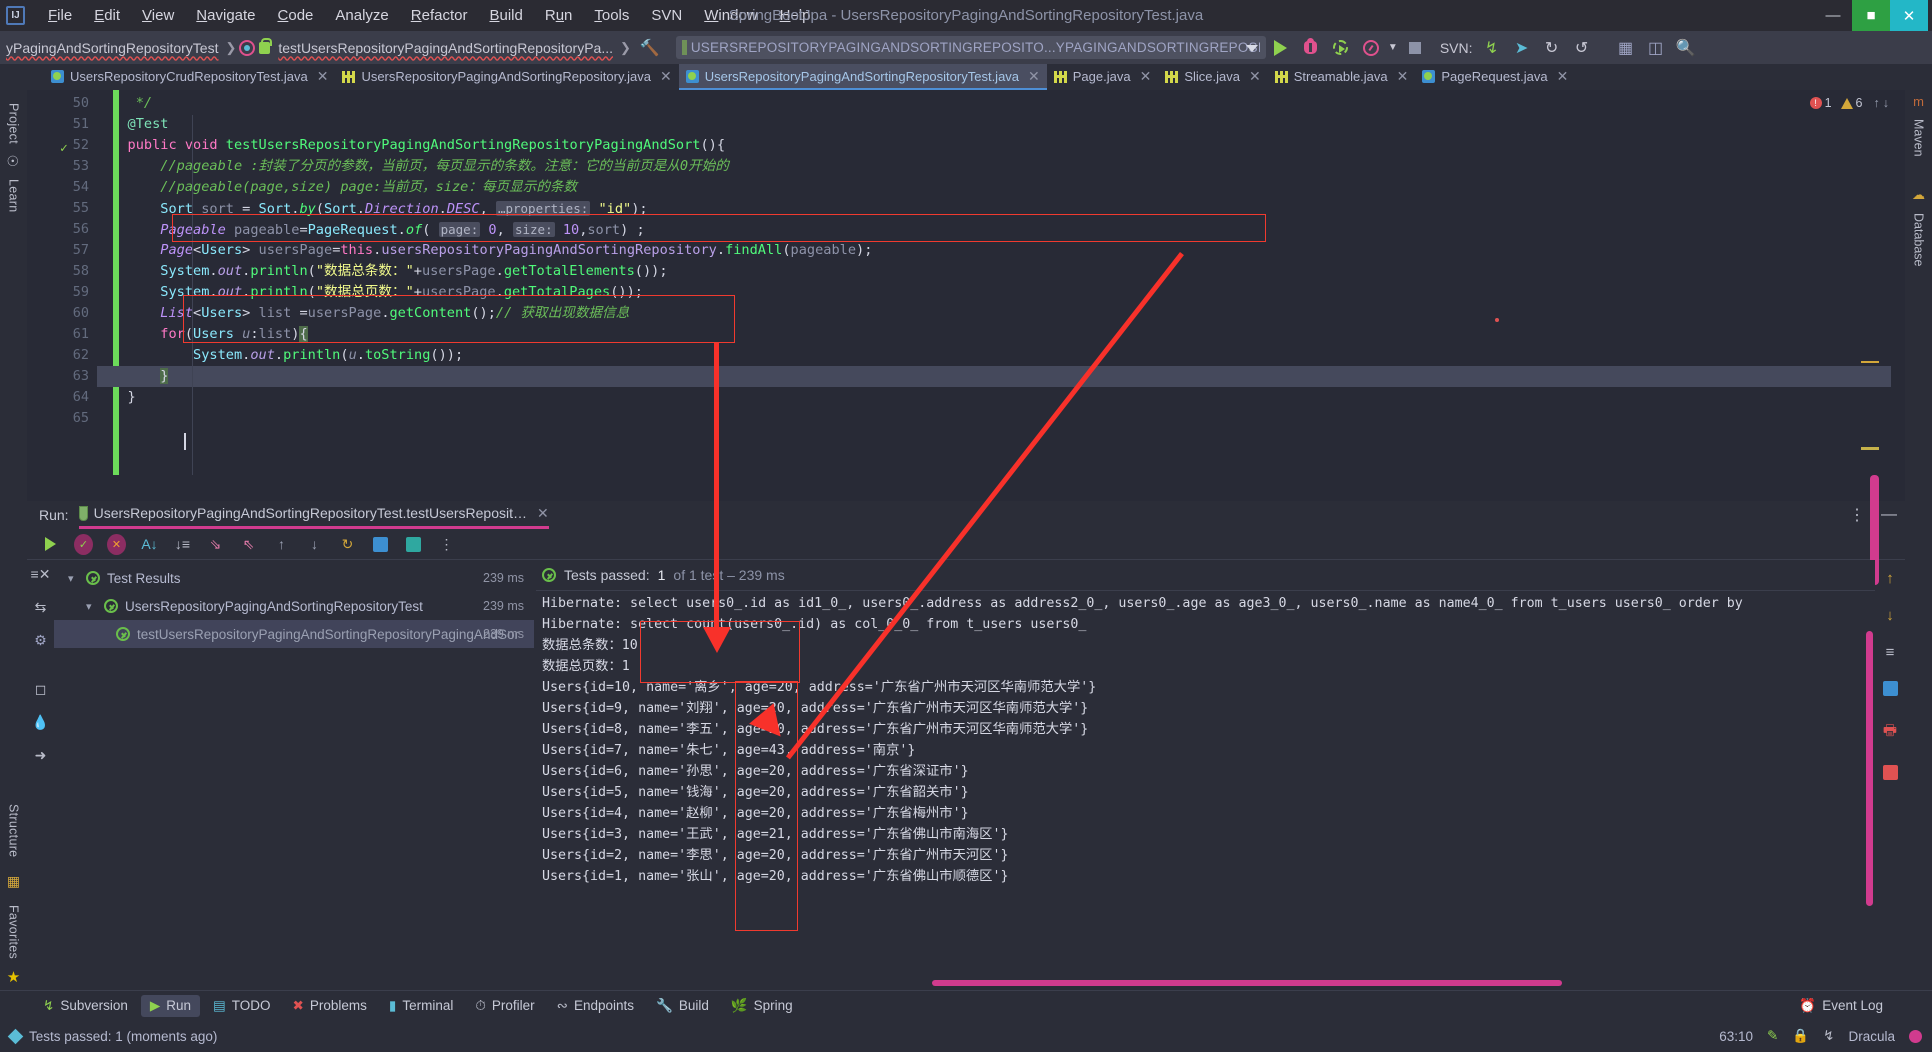 This screenshot has height=1052, width=1932. Describe the element at coordinates (189, 77) in the screenshot. I see `editor-tab-users-repository-crud-repository-test: UsersRepositoryCrudRepositoryTest.java ✕` at that location.